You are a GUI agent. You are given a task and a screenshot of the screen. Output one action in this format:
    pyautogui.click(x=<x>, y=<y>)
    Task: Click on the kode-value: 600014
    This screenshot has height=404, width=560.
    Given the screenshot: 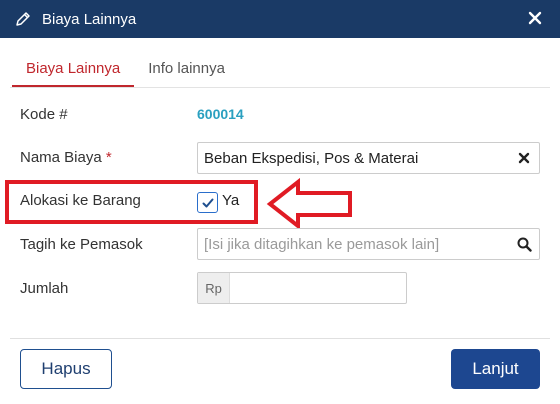 What is the action you would take?
    pyautogui.click(x=220, y=114)
    